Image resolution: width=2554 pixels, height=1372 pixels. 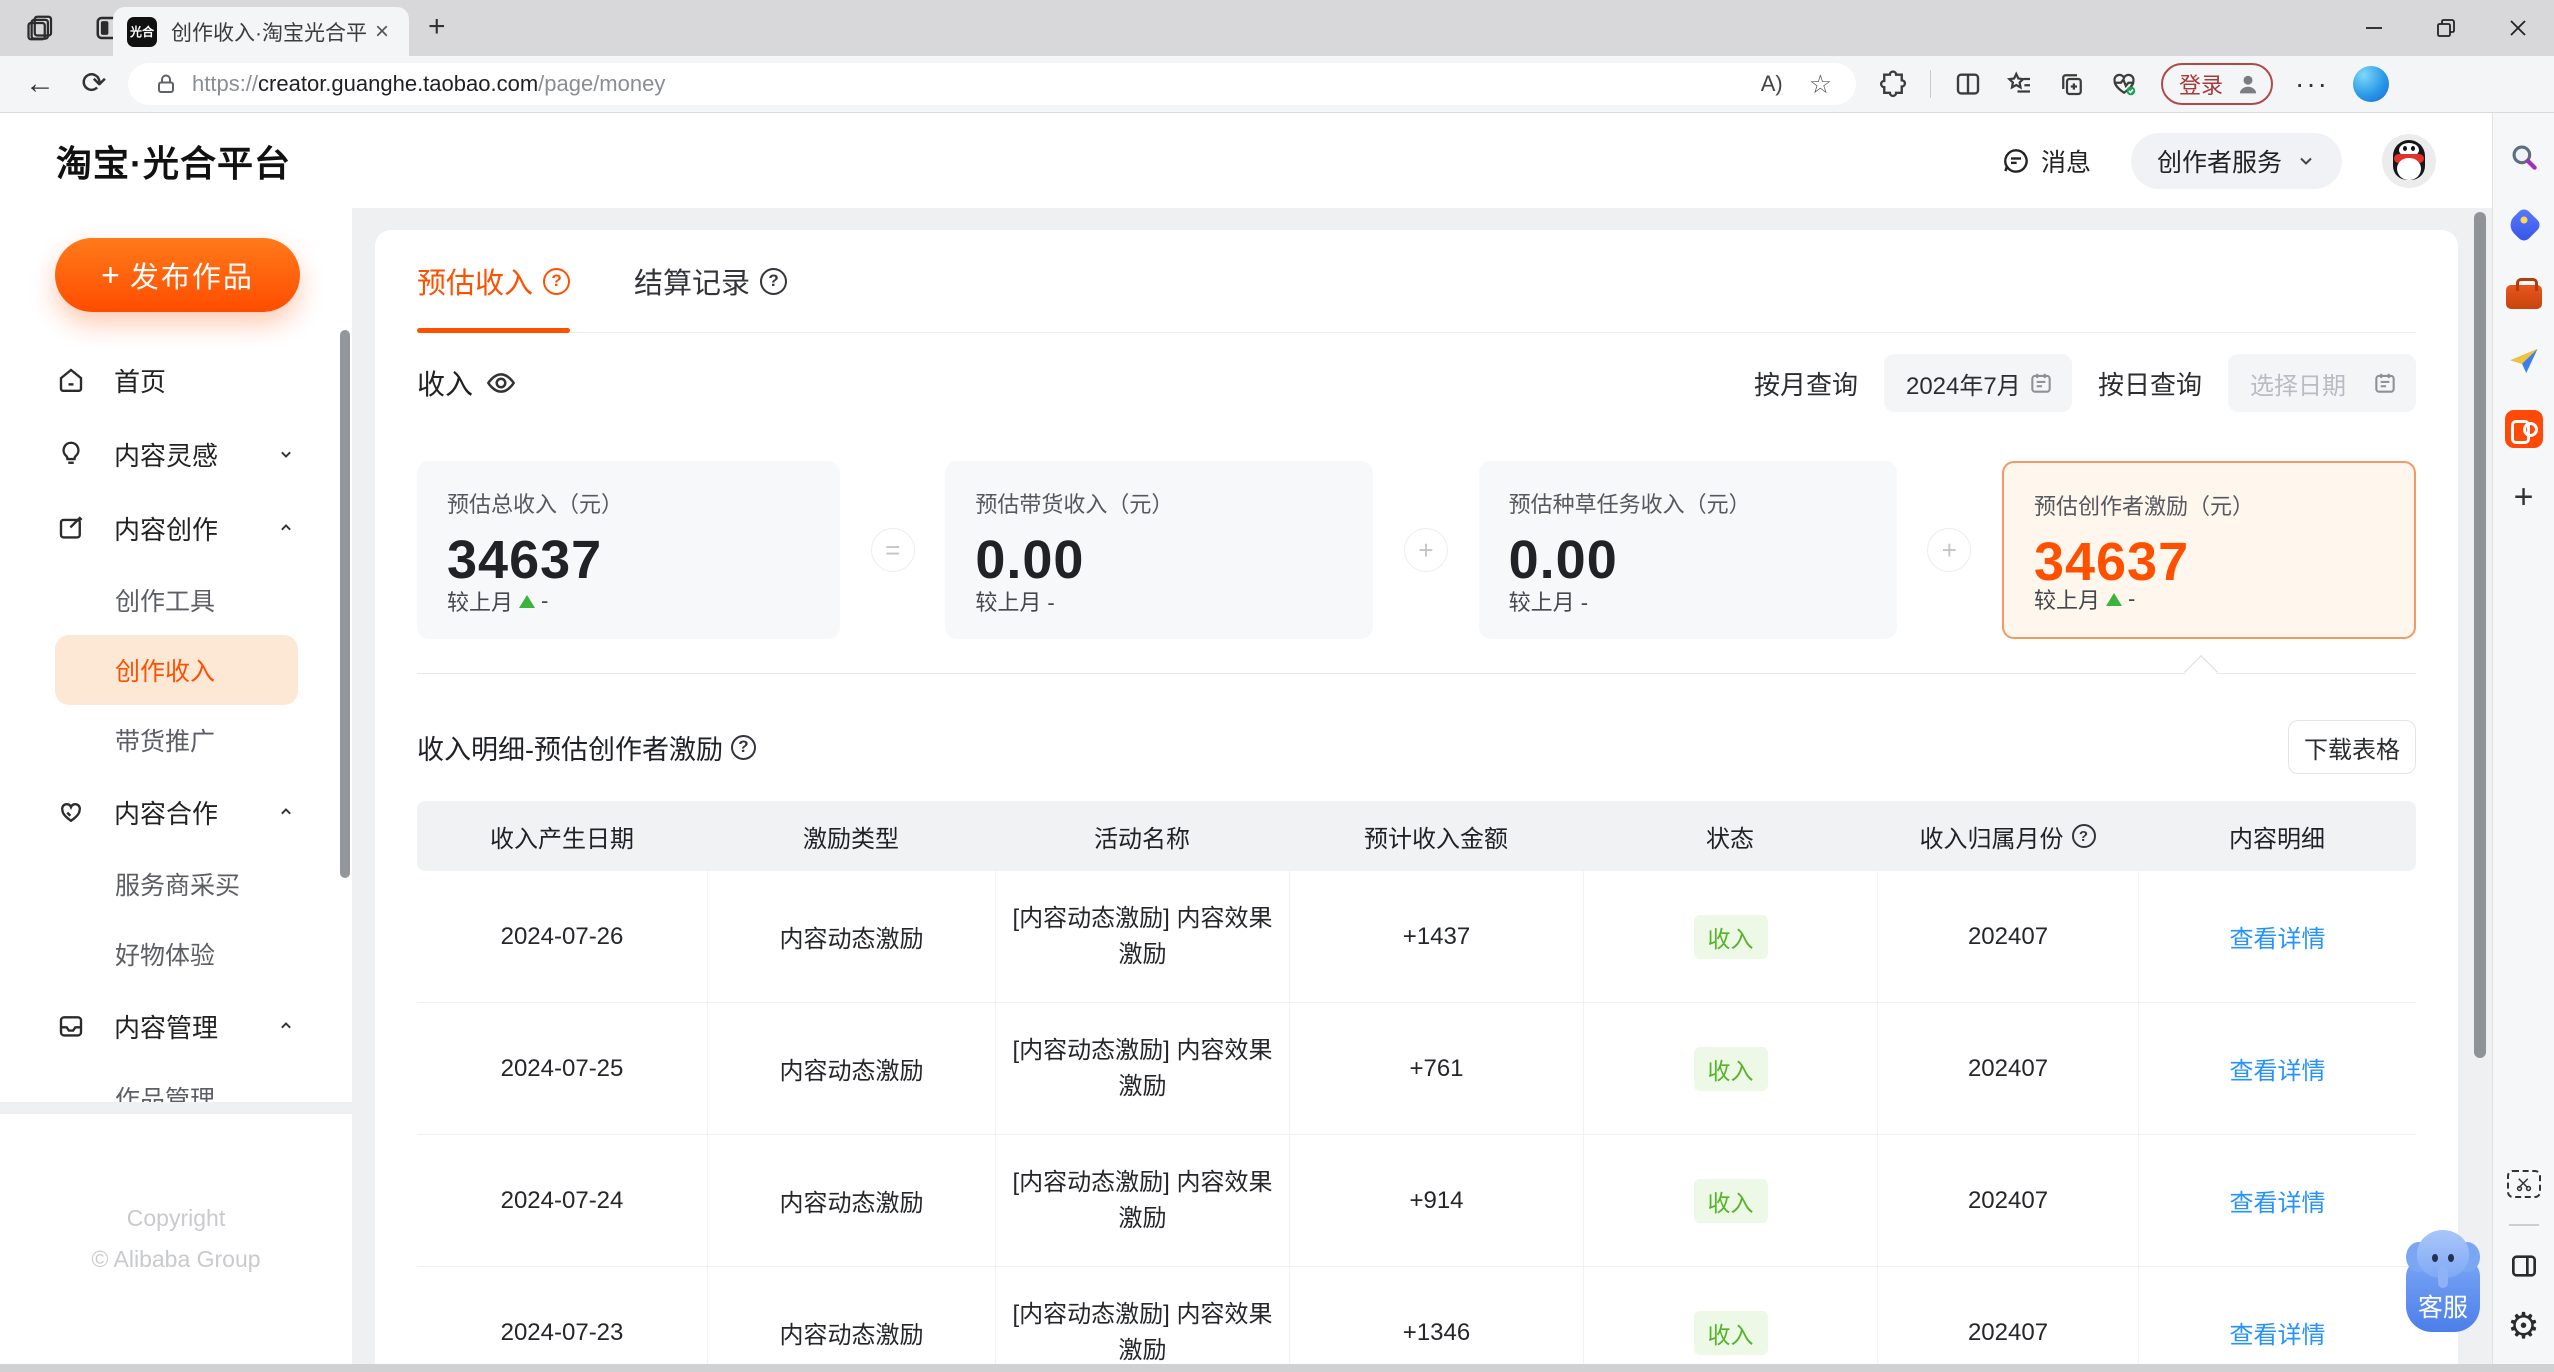 What do you see at coordinates (176, 884) in the screenshot?
I see `sidebar-item-procurement: 服务商采买` at bounding box center [176, 884].